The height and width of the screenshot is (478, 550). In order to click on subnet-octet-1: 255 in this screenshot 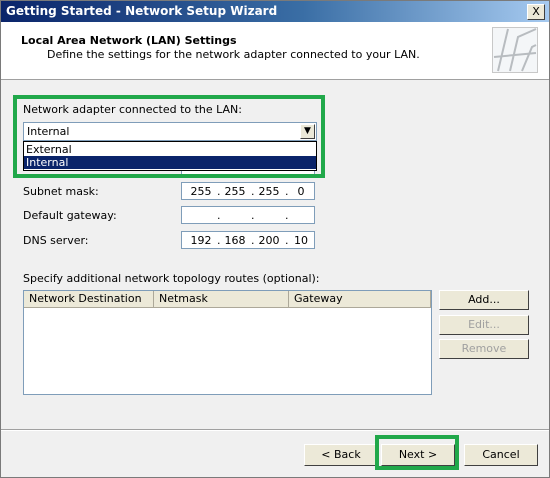, I will do `click(201, 191)`.